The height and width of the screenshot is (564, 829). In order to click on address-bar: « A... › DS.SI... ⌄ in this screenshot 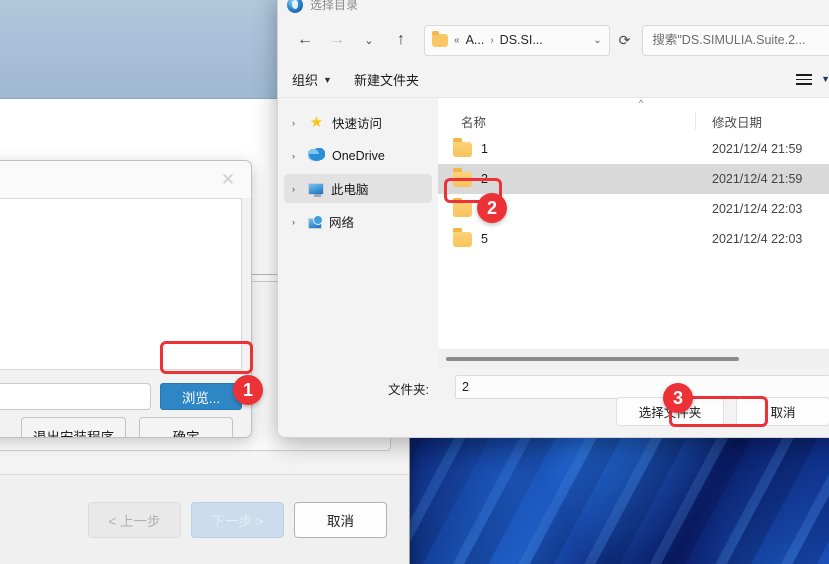, I will do `click(517, 40)`.